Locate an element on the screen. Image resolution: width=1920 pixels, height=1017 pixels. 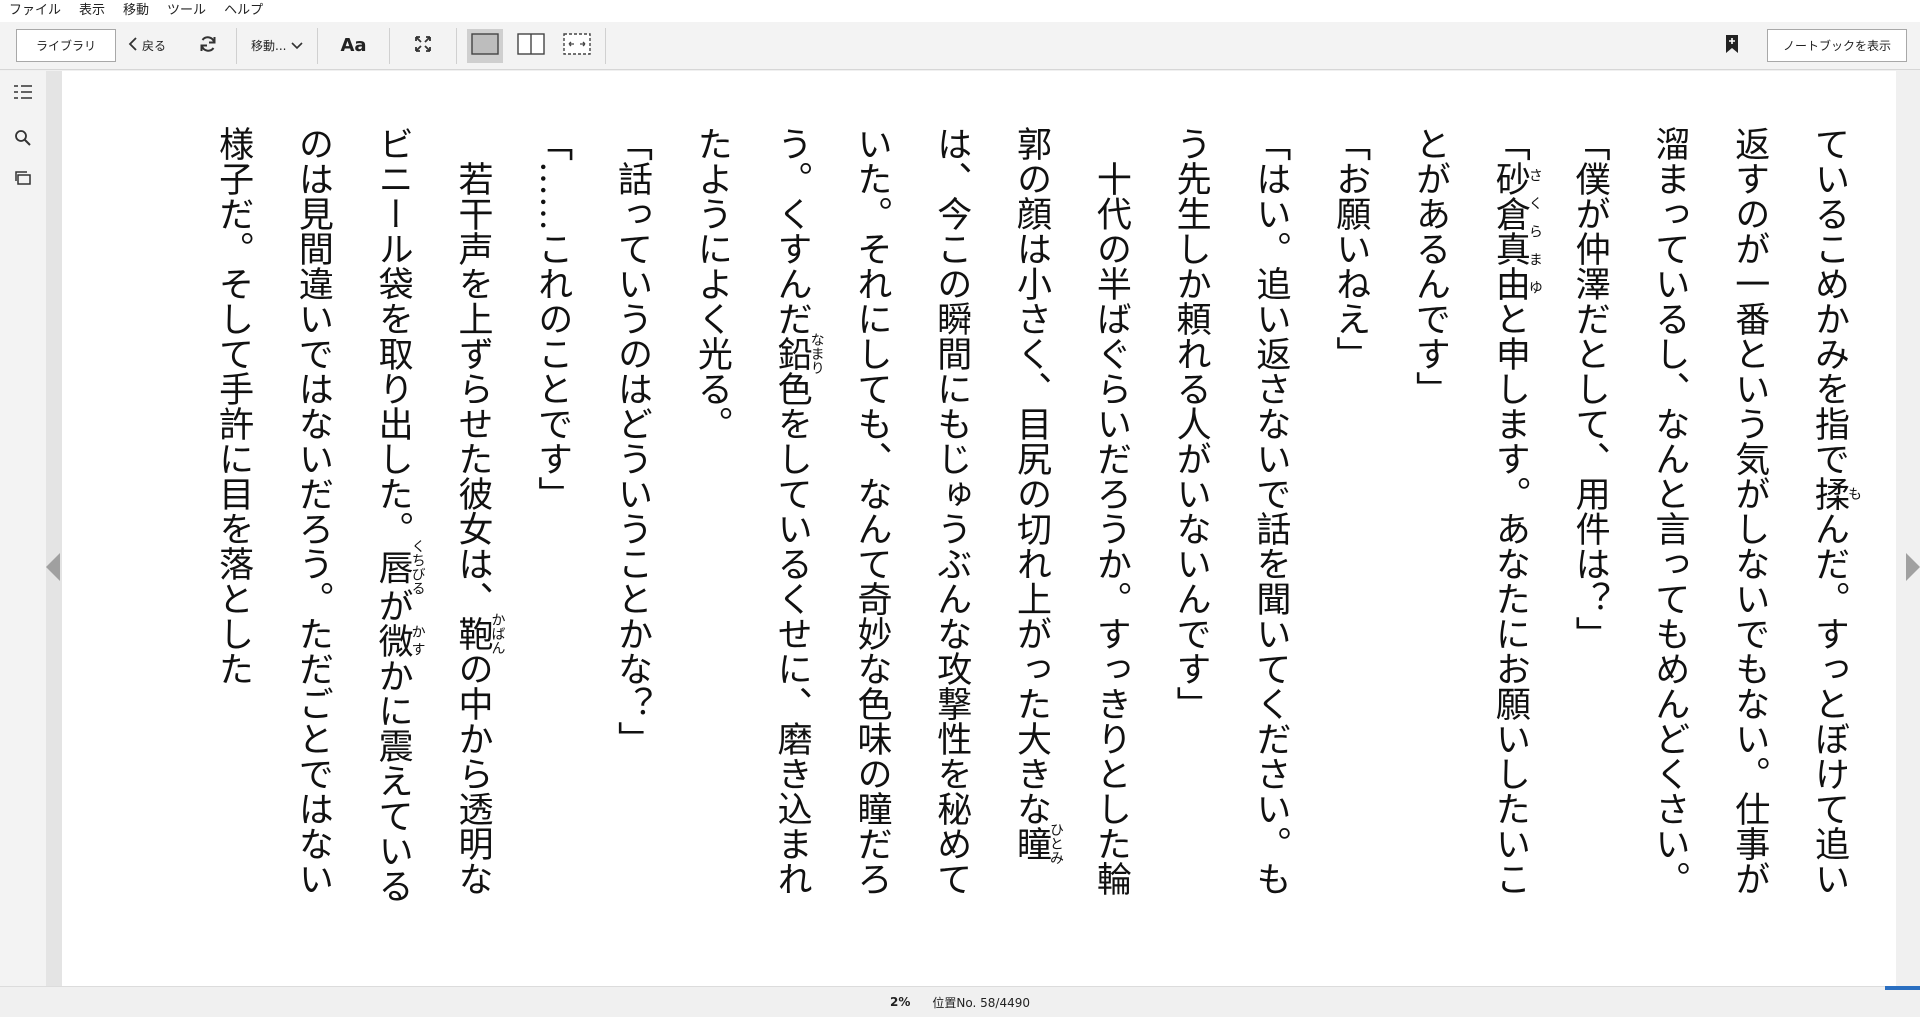
bookmark-button is located at coordinates (1732, 46).